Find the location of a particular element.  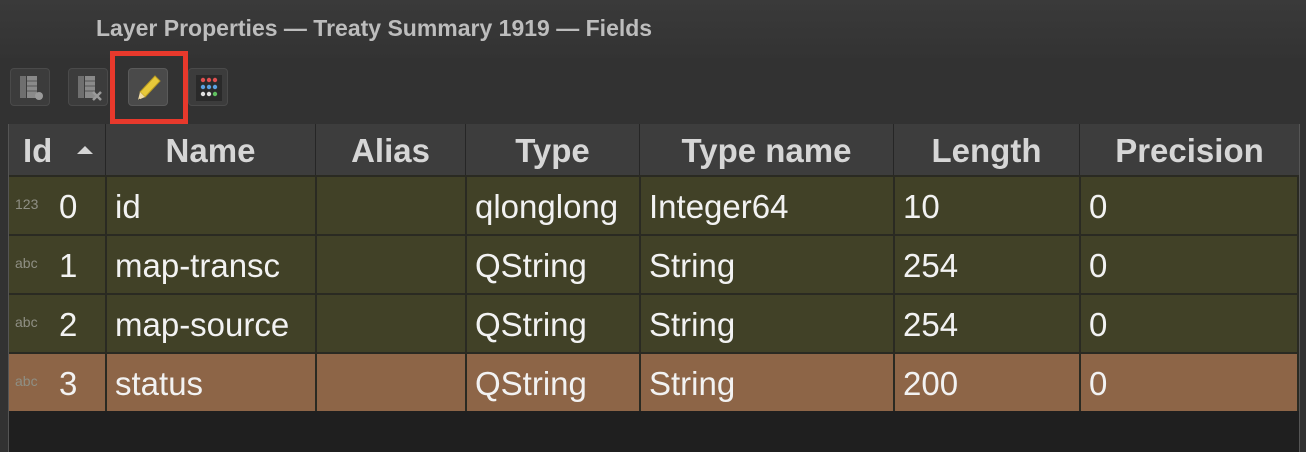

field-id: 2 is located at coordinates (68, 324).